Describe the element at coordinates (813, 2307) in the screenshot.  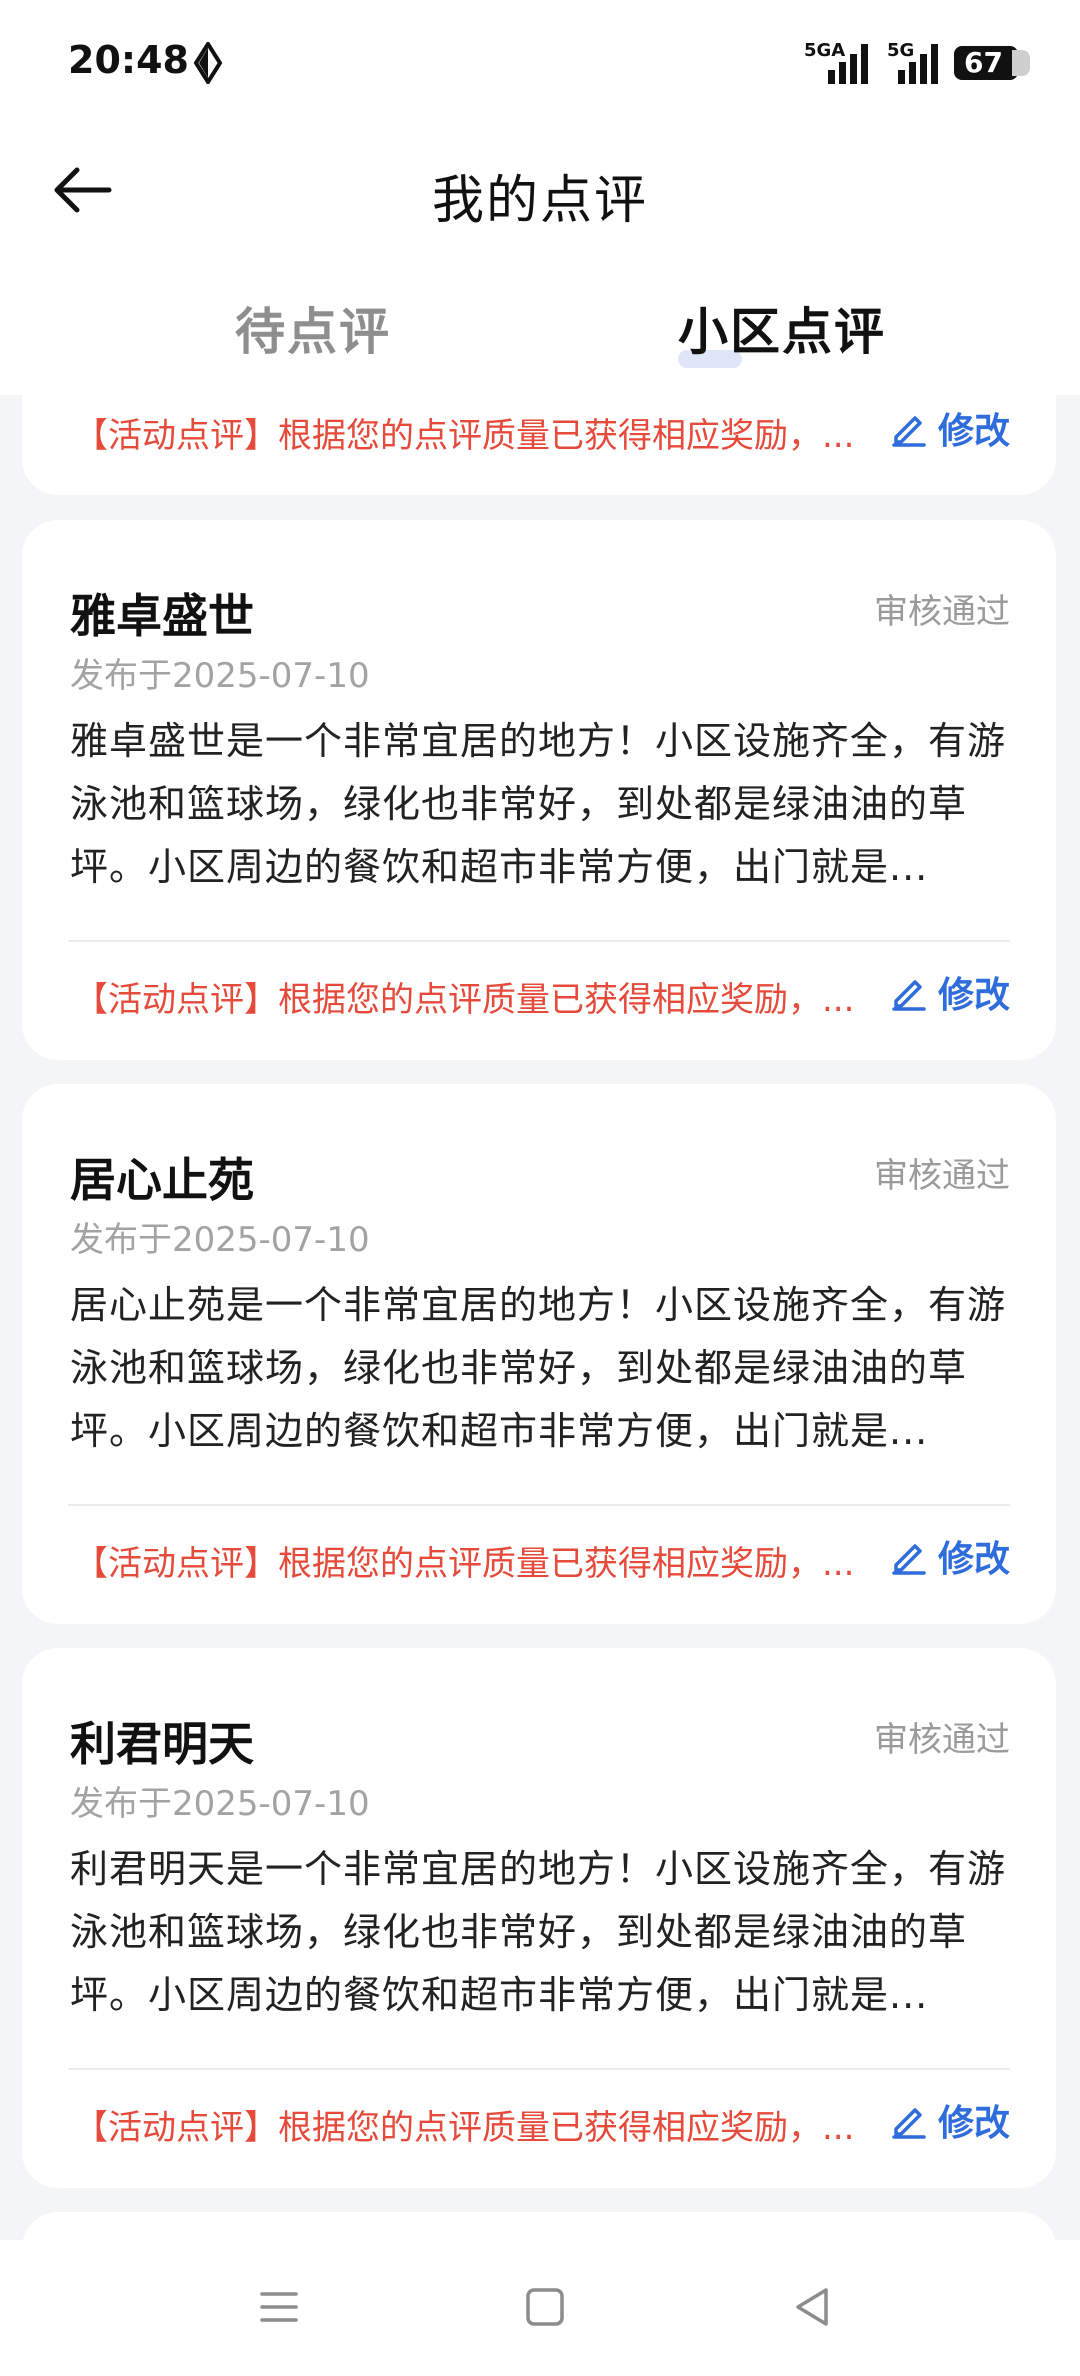
I see `back-triangle-icon` at that location.